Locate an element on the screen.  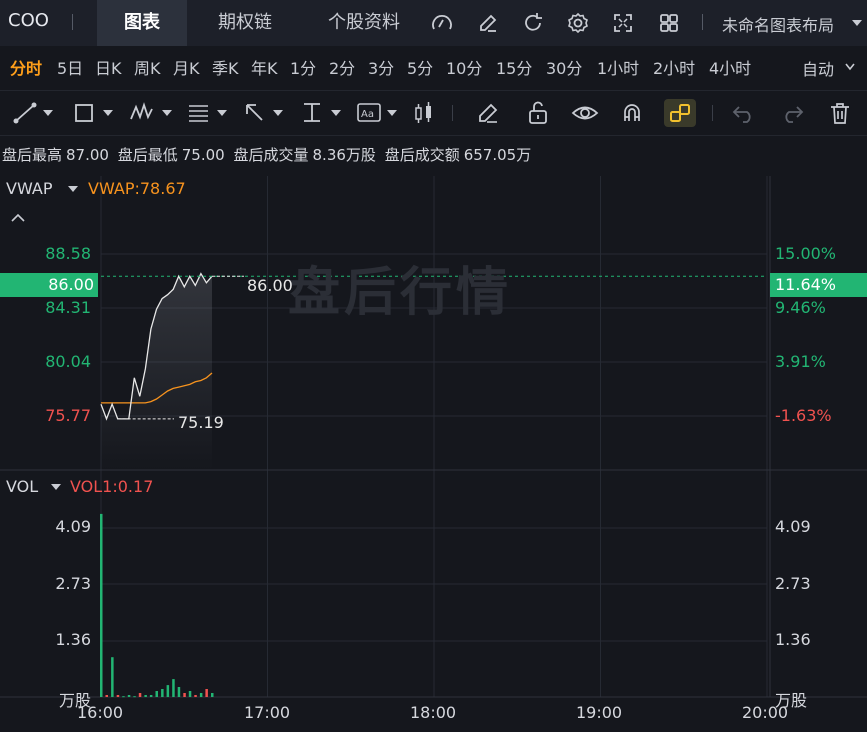
price-tick: 80.04 is located at coordinates (68, 361).